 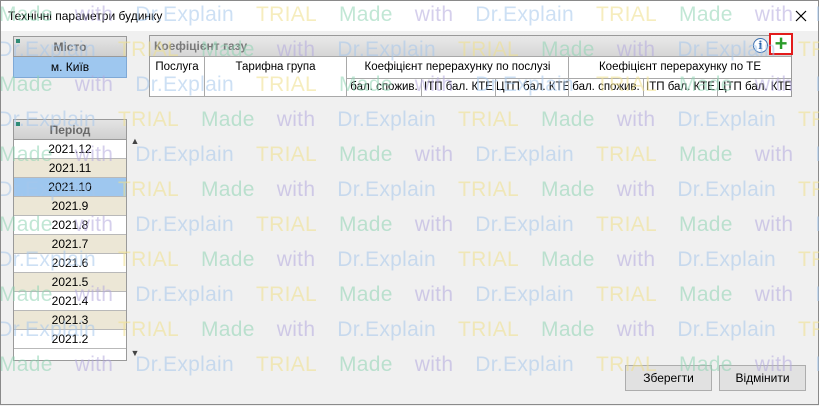 I want to click on subcolumn-te-consumer: бал. спожив., so click(x=606, y=88).